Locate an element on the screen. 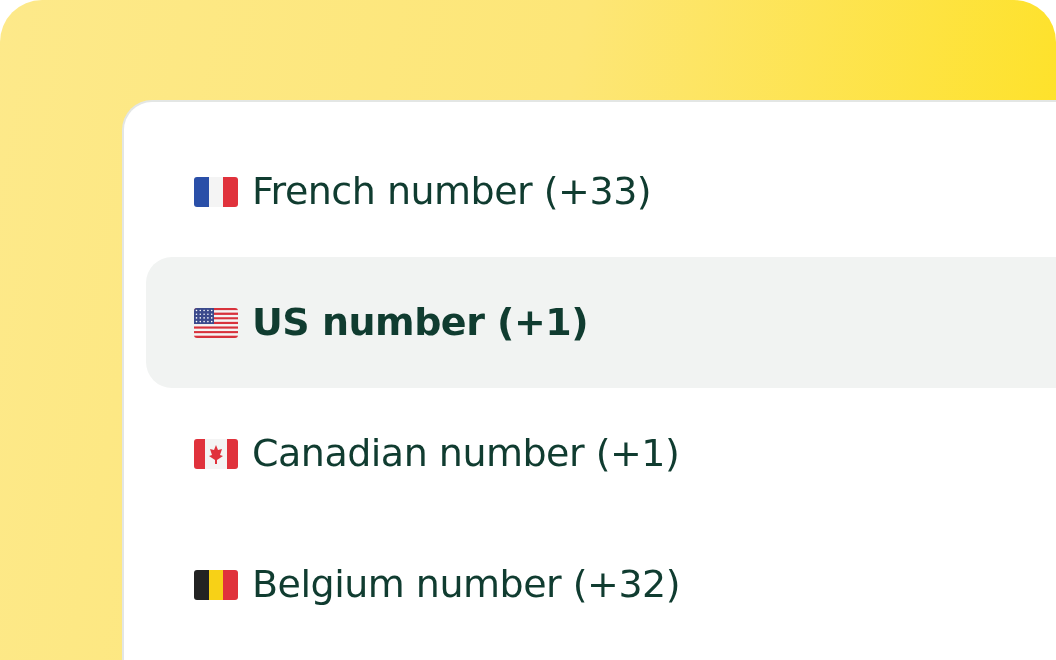  option-label: Canadian number (+1) is located at coordinates (466, 453).